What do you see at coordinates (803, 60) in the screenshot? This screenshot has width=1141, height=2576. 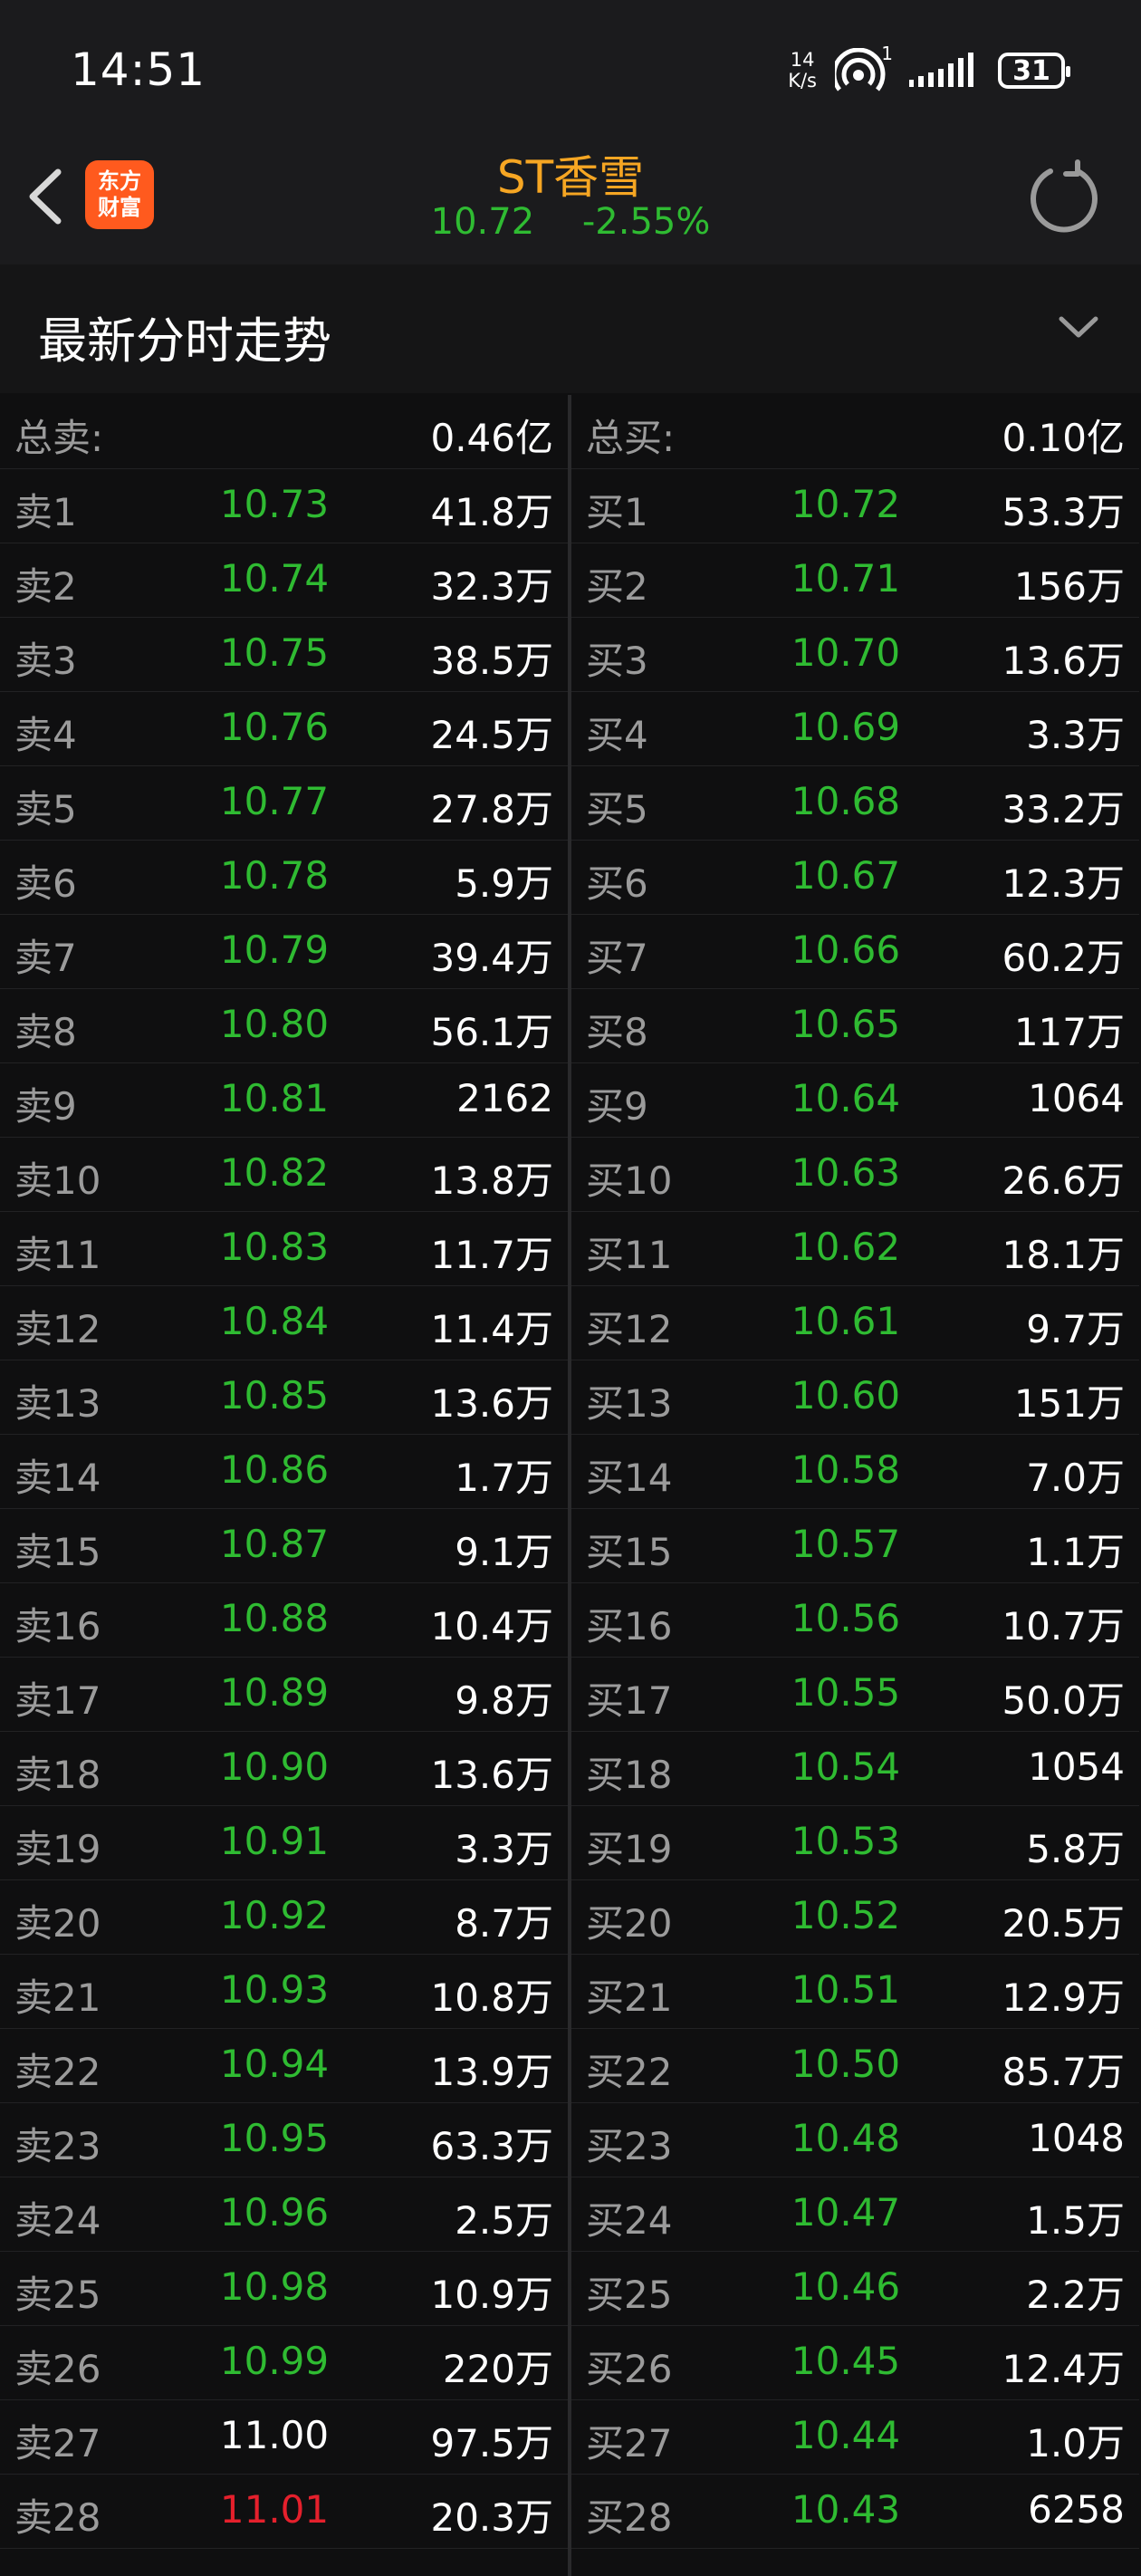 I see `network-speed-value: 14` at bounding box center [803, 60].